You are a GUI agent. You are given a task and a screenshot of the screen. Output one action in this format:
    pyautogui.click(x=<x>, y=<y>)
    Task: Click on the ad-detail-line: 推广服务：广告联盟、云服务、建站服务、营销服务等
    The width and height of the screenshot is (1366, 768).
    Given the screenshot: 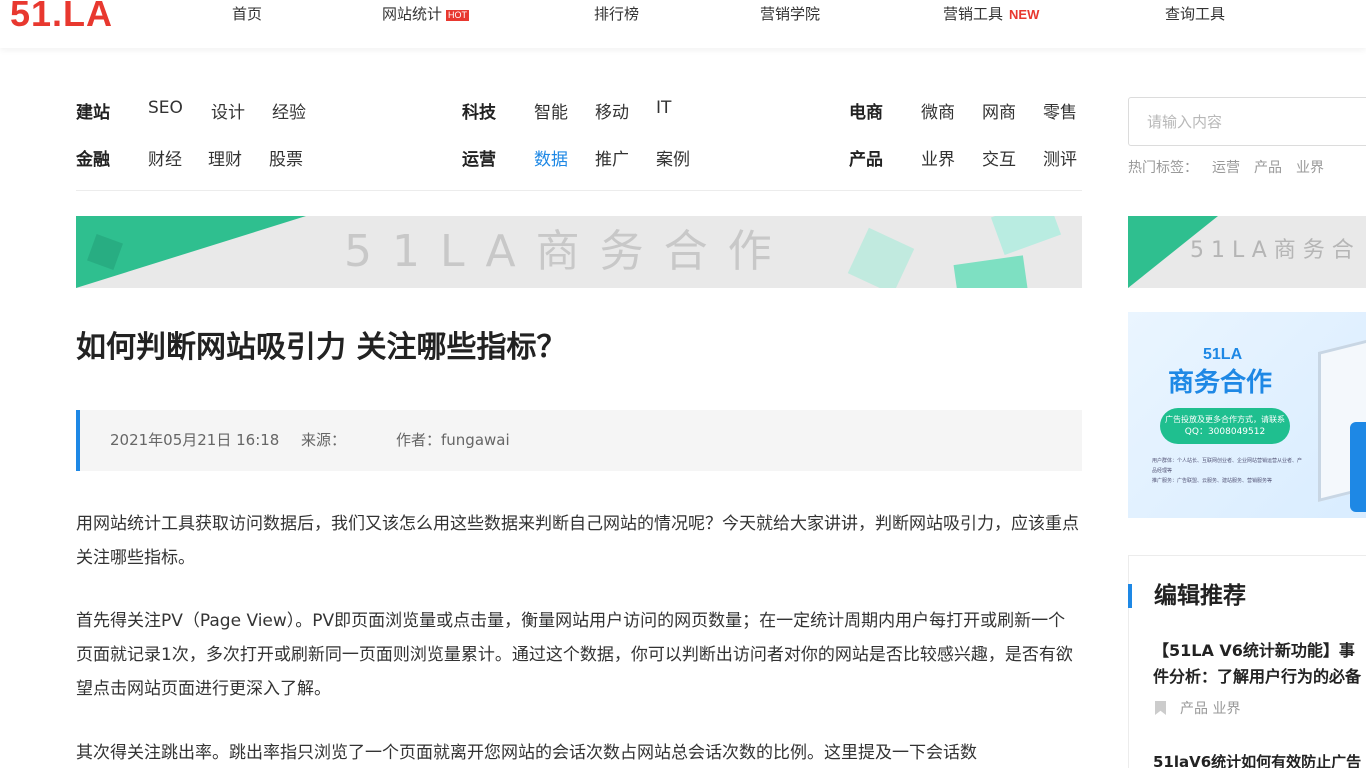 What is the action you would take?
    pyautogui.click(x=1212, y=481)
    